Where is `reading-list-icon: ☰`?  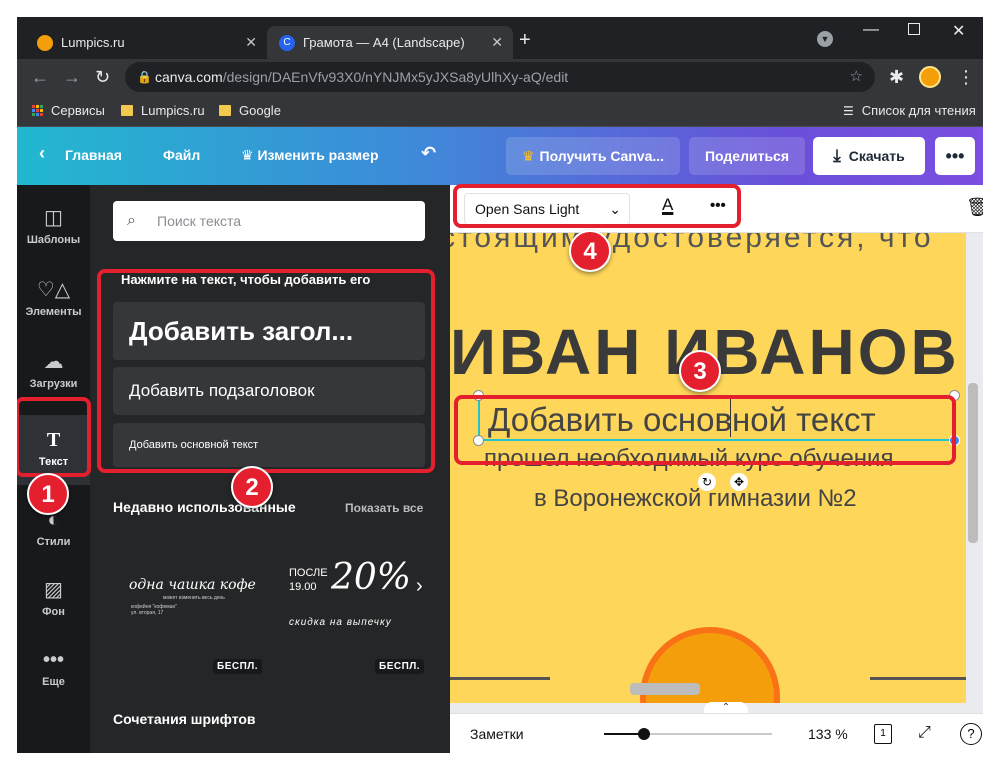 reading-list-icon: ☰ is located at coordinates (848, 110).